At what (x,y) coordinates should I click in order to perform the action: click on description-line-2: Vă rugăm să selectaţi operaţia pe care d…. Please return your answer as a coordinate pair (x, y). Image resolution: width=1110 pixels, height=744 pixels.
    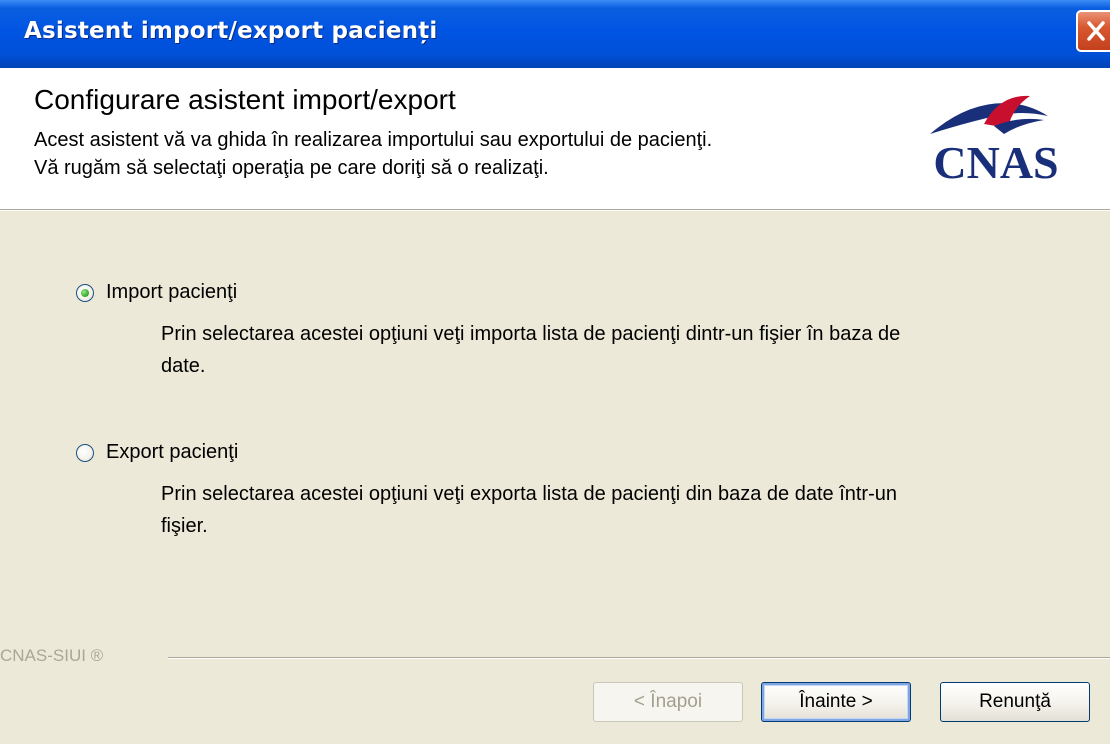
    Looking at the image, I should click on (291, 168).